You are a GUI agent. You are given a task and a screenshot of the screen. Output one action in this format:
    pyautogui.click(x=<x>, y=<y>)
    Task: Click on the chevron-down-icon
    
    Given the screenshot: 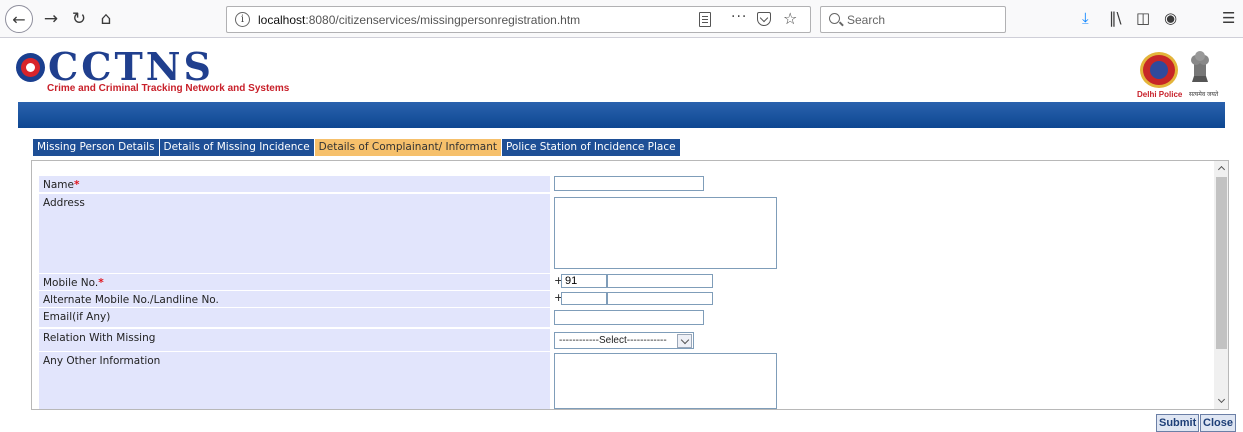 What is the action you would take?
    pyautogui.click(x=684, y=341)
    